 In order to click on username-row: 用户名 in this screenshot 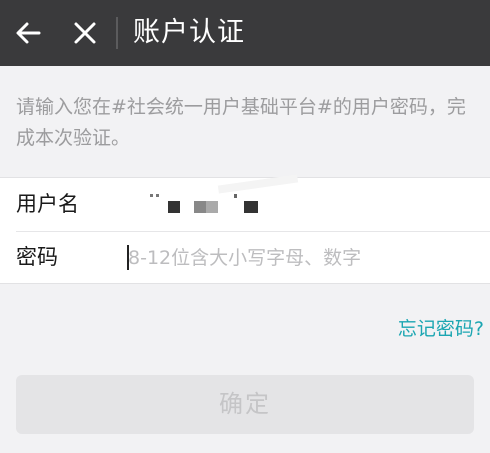, I will do `click(245, 202)`.